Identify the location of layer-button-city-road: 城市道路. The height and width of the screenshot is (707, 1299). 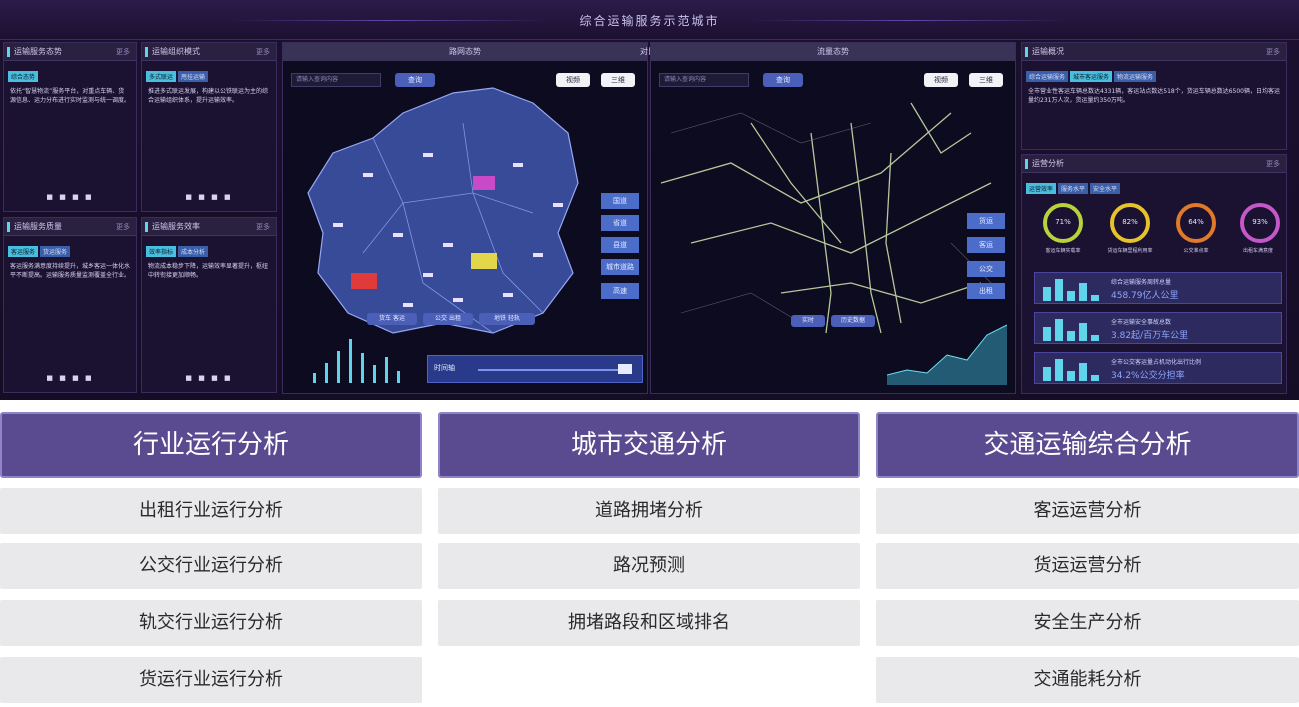
(620, 267).